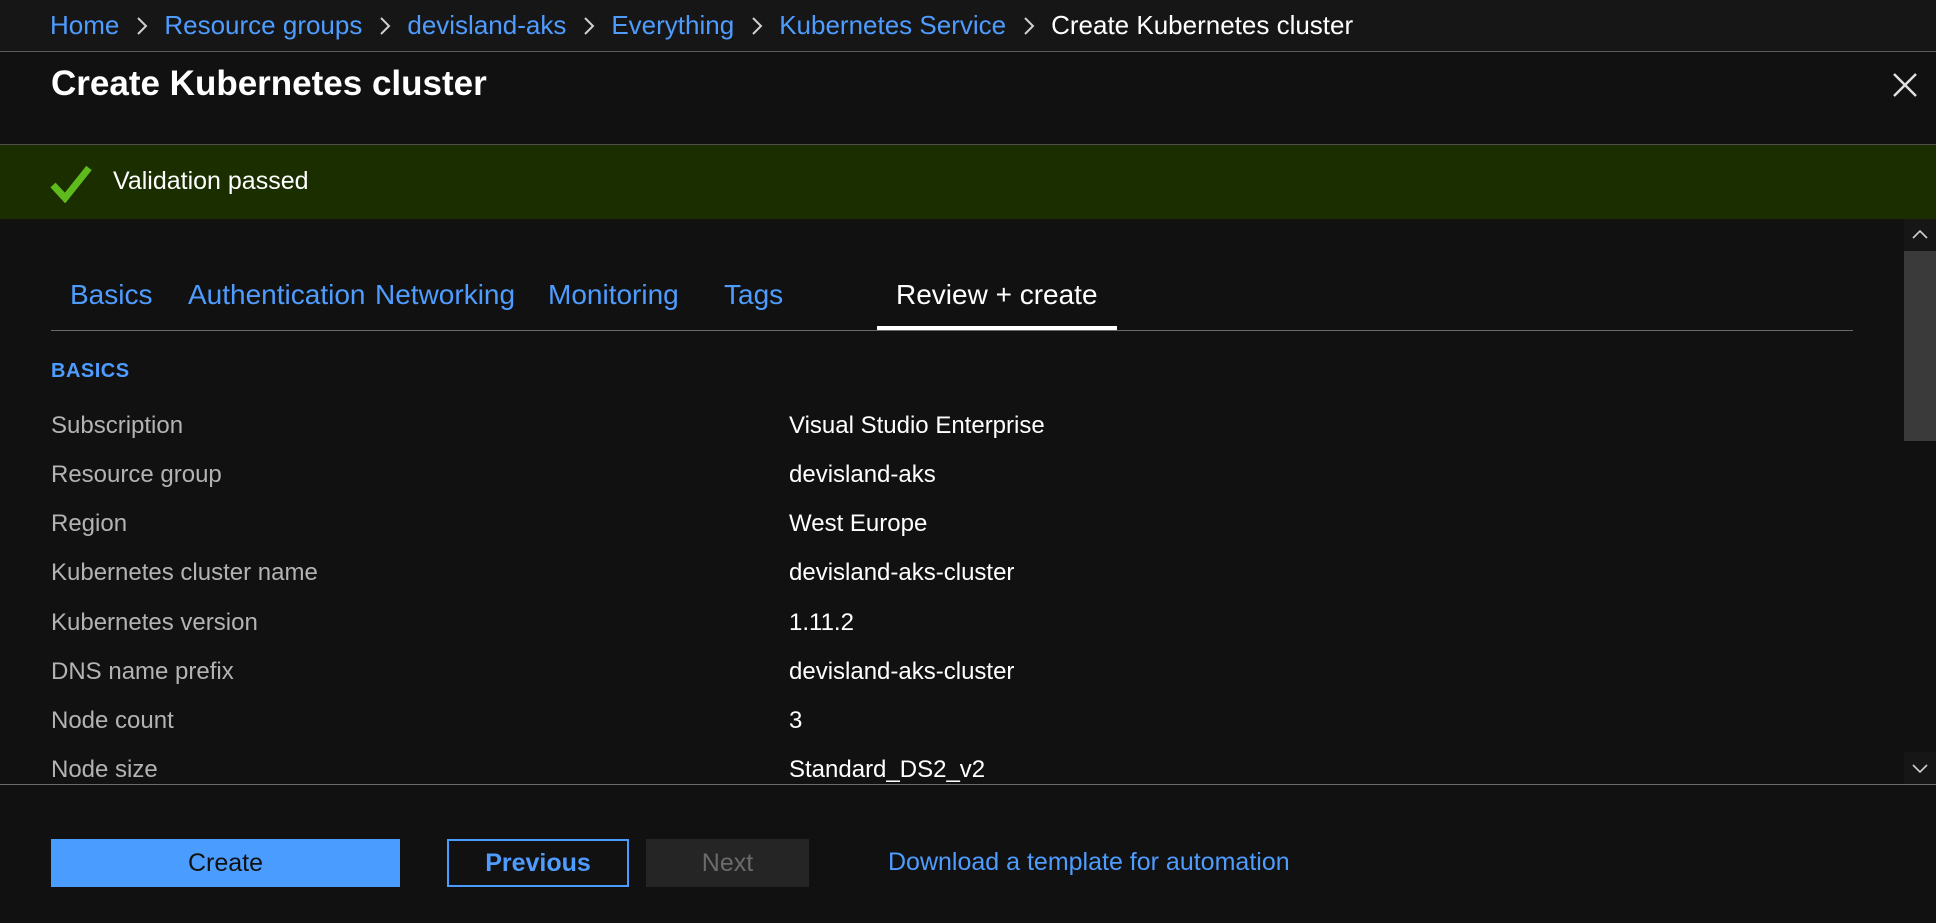 The image size is (1936, 923). What do you see at coordinates (1089, 862) in the screenshot?
I see `download-template-link: Download a template for automation` at bounding box center [1089, 862].